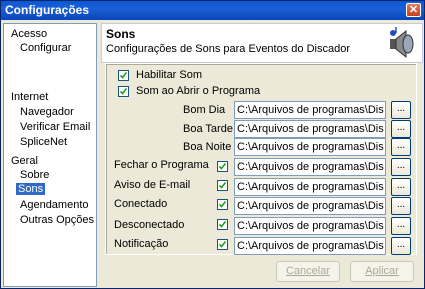 This screenshot has width=425, height=289. I want to click on path-field-boa-noite: C:\Arquivos de programas\Dis, so click(310, 147).